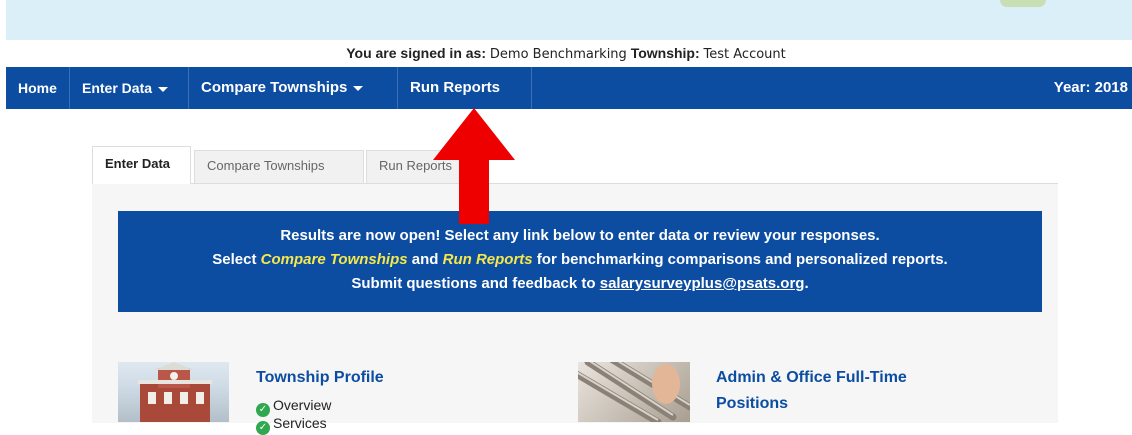 The image size is (1132, 435). I want to click on tab-compare-label: Compare Townships, so click(266, 165).